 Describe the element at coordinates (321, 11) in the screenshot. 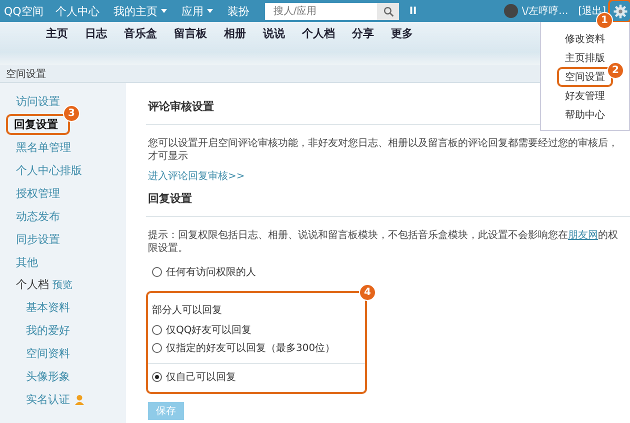

I see `search-field: 搜人/应用` at that location.